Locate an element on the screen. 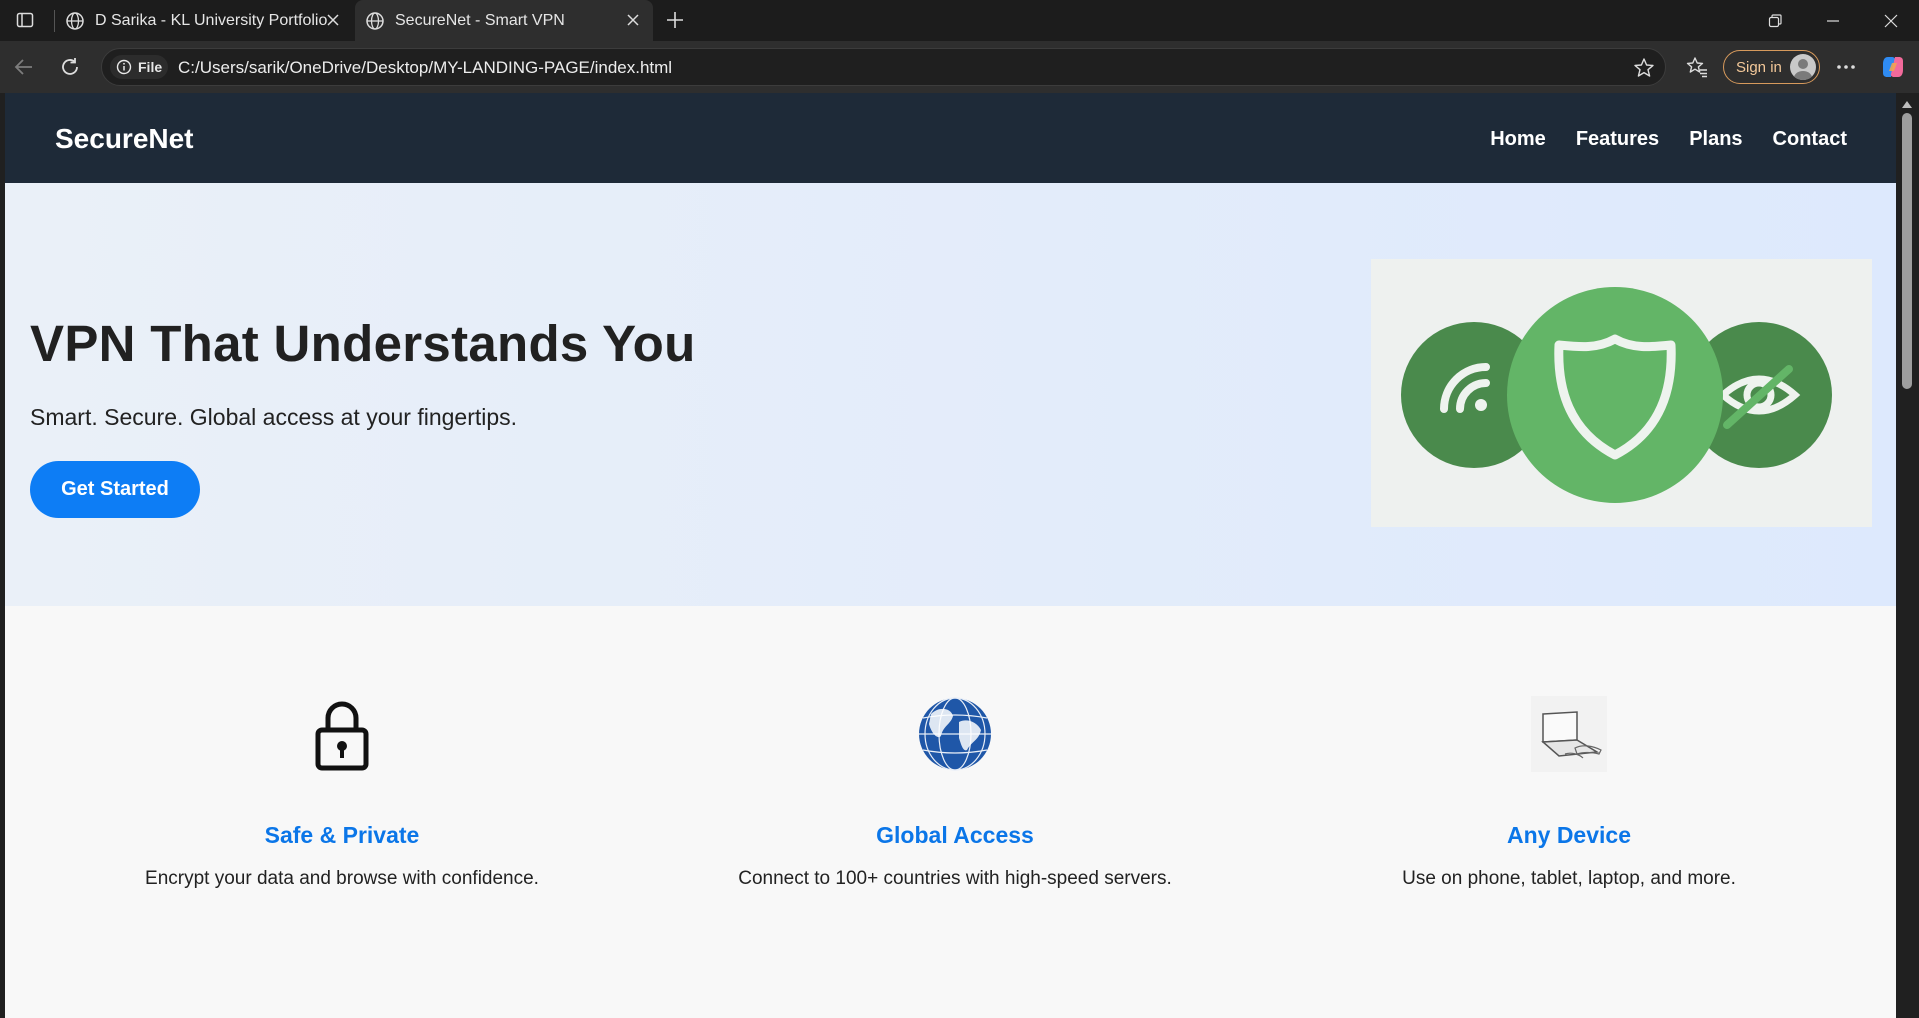  sign-in-button: Sign in is located at coordinates (1771, 67).